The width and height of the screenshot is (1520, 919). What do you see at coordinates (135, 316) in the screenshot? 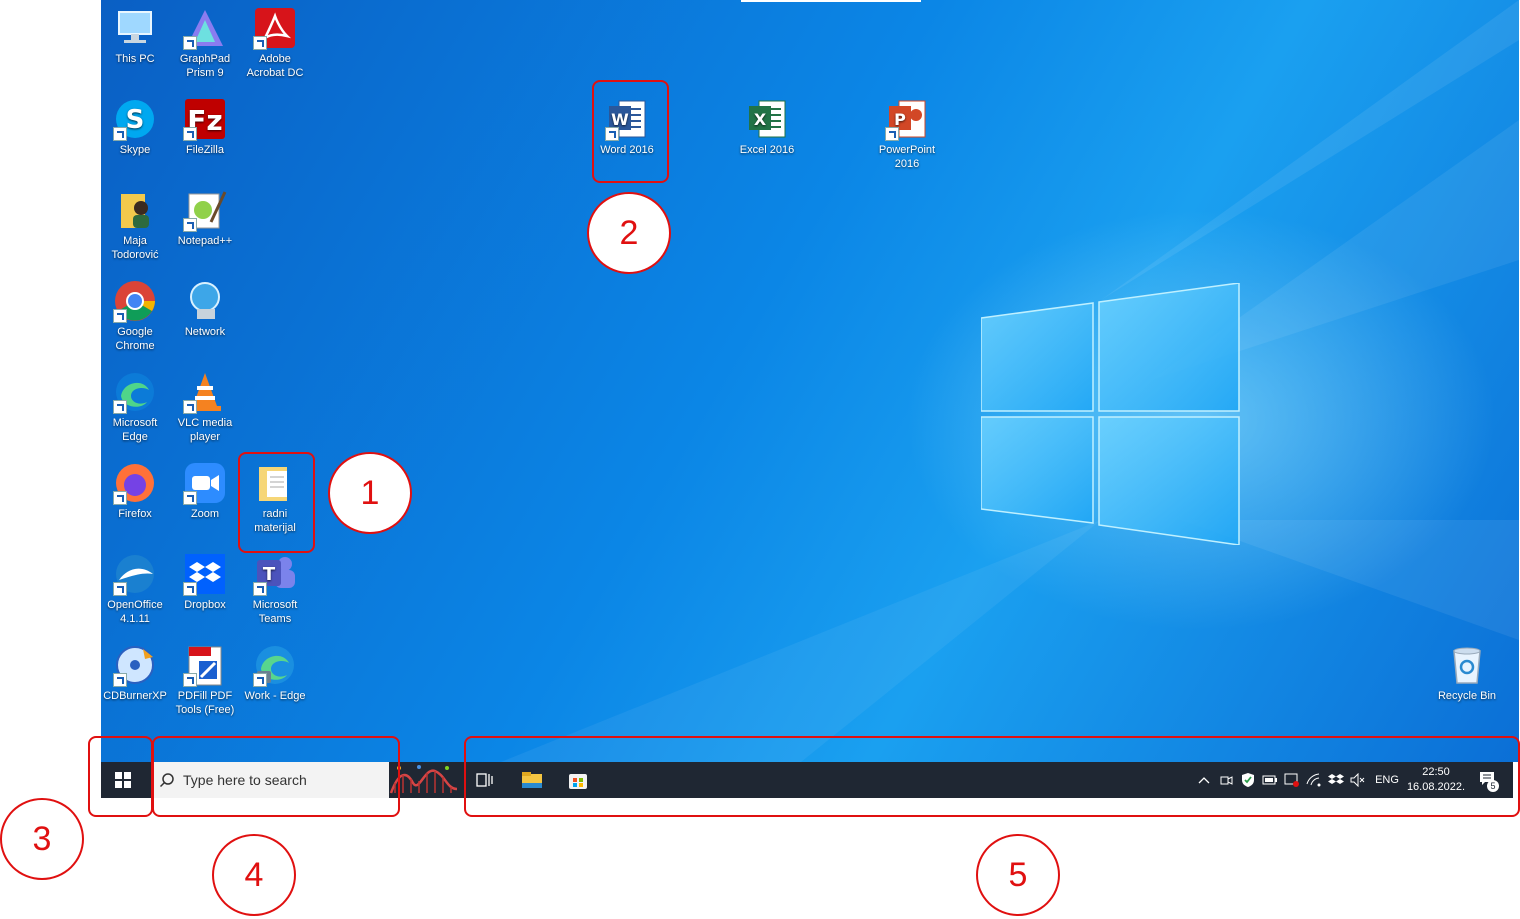
I see `desktop-icon-chrome: Google Chrome` at bounding box center [135, 316].